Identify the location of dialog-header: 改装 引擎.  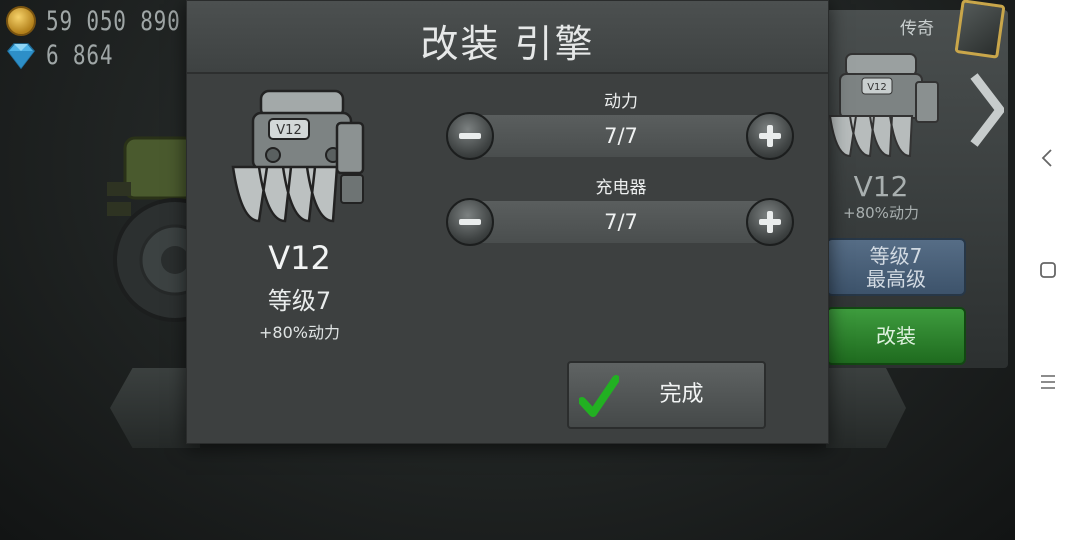
(507, 37).